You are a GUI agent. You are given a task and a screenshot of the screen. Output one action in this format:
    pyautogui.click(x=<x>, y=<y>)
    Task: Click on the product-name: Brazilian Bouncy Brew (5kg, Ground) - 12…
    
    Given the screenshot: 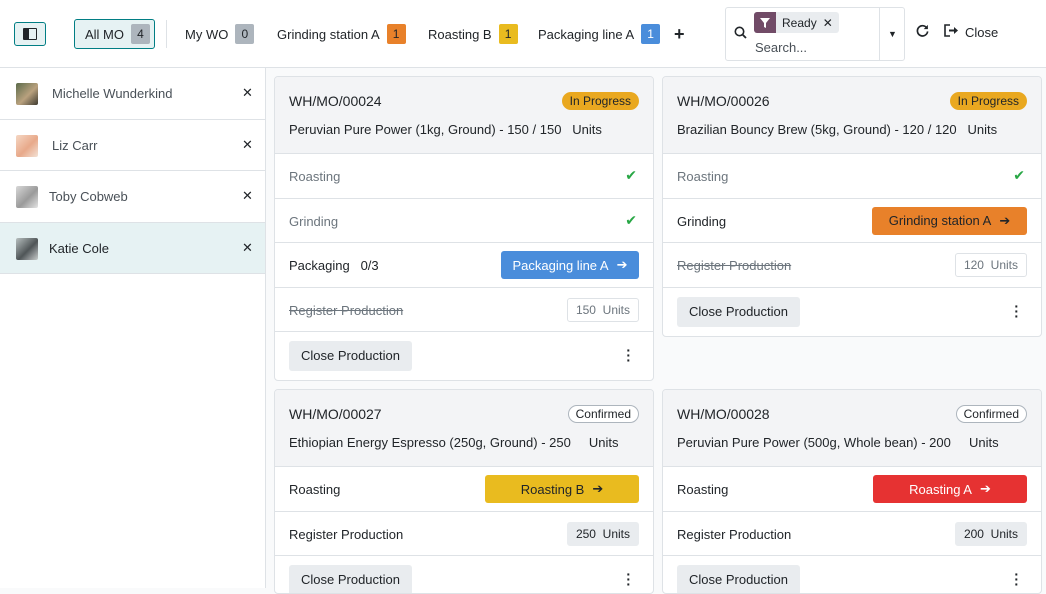 What is the action you would take?
    pyautogui.click(x=817, y=129)
    